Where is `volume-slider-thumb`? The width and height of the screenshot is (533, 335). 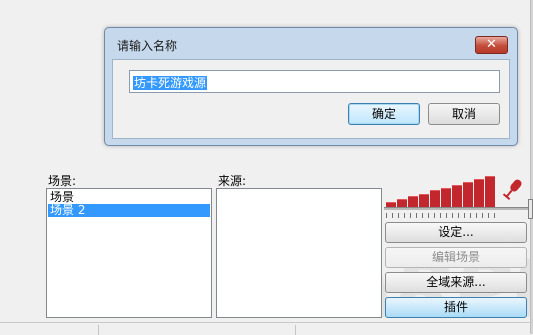
volume-slider-thumb is located at coordinates (530, 209).